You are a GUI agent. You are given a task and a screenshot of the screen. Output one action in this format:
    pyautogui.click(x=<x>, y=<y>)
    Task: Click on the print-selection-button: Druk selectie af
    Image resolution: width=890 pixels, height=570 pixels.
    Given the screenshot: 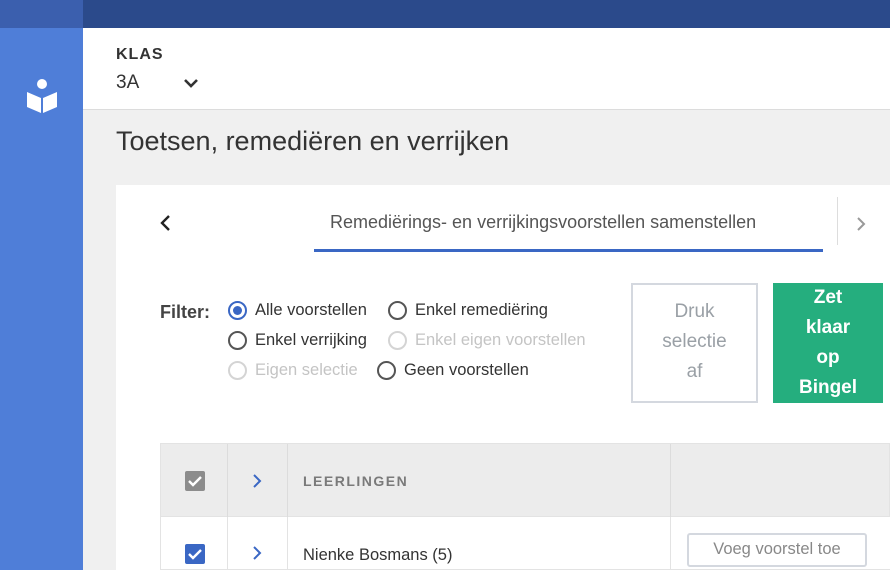 What is the action you would take?
    pyautogui.click(x=694, y=343)
    